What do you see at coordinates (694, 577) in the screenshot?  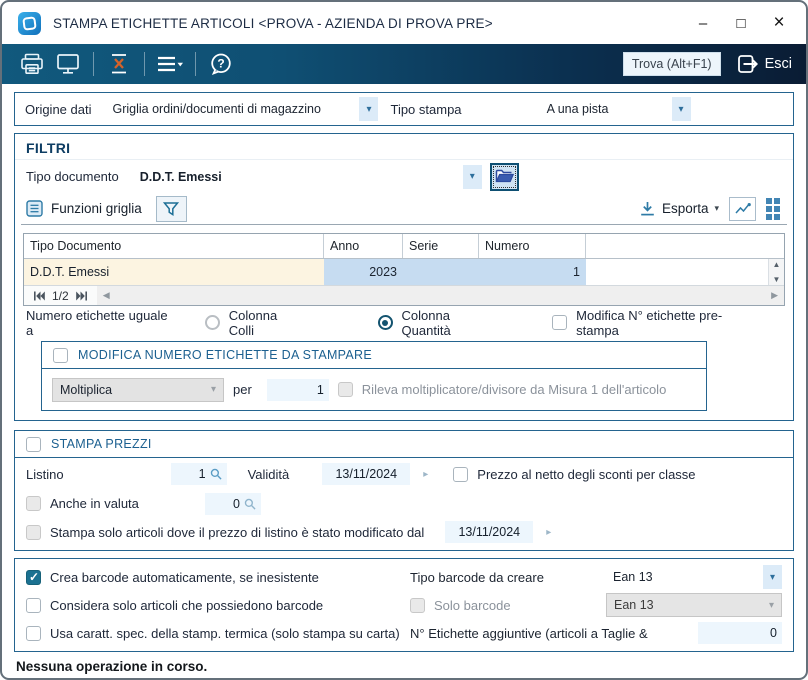 I see `tipo-barcode-select: Ean 13` at bounding box center [694, 577].